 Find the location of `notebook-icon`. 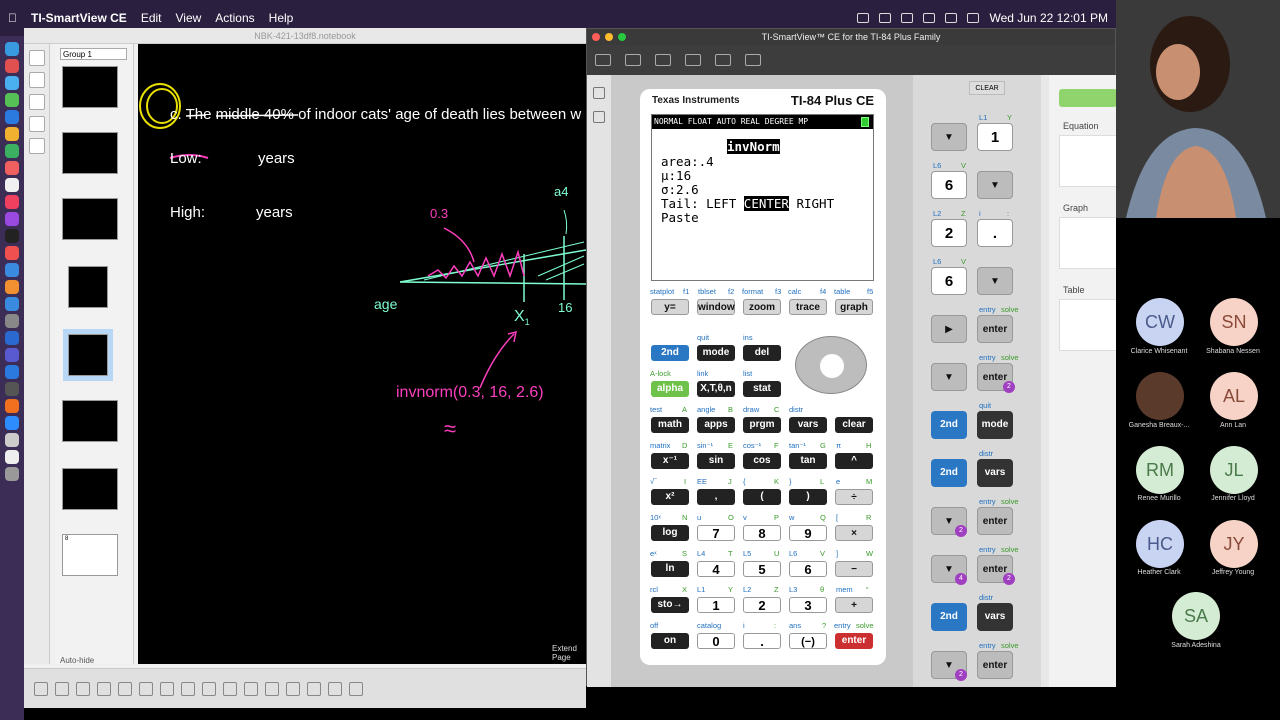

notebook-icon is located at coordinates (12, 457).